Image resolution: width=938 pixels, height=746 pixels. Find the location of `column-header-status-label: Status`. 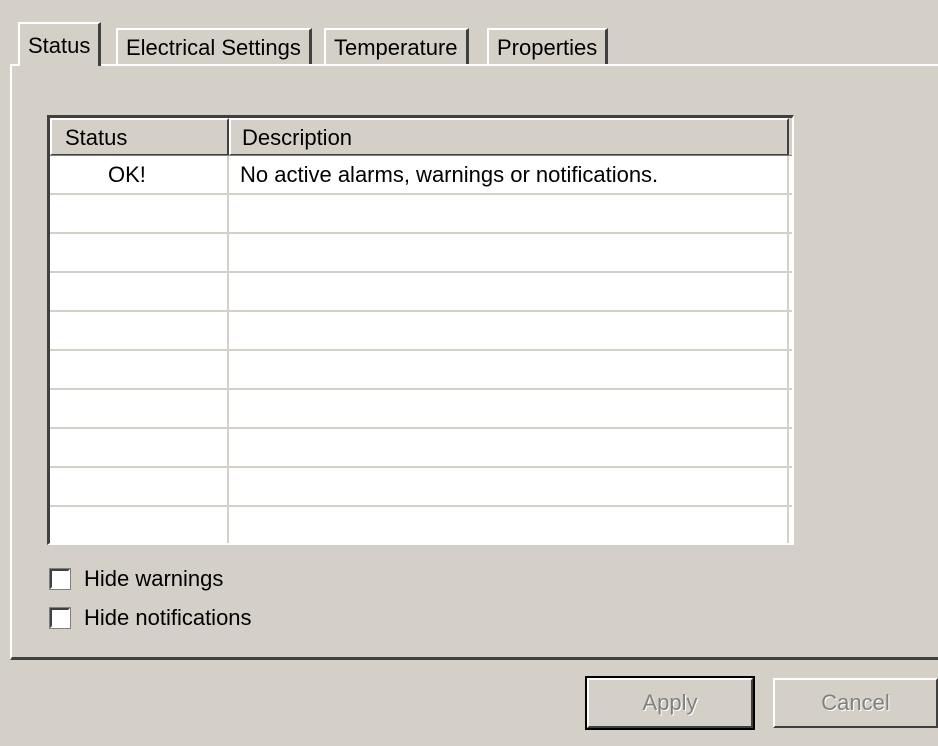

column-header-status-label: Status is located at coordinates (96, 137).